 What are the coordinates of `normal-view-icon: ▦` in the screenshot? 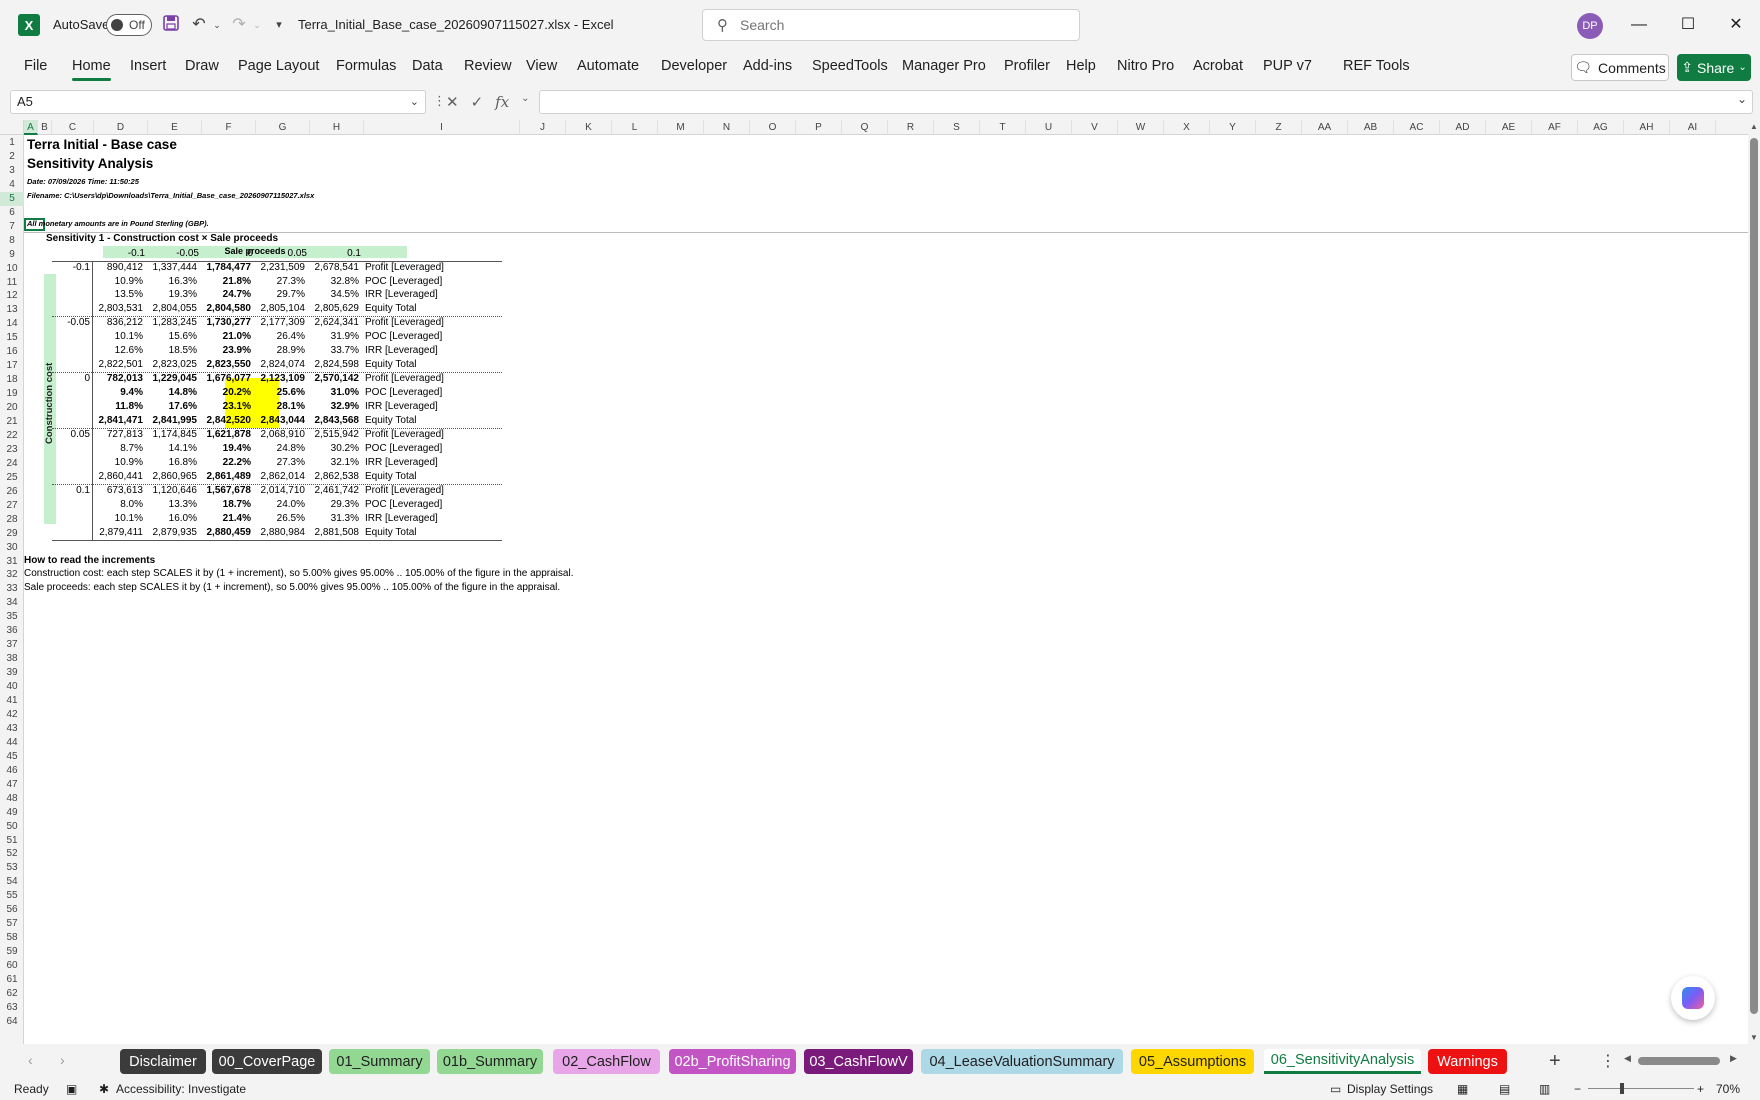 It's located at (1462, 1089).